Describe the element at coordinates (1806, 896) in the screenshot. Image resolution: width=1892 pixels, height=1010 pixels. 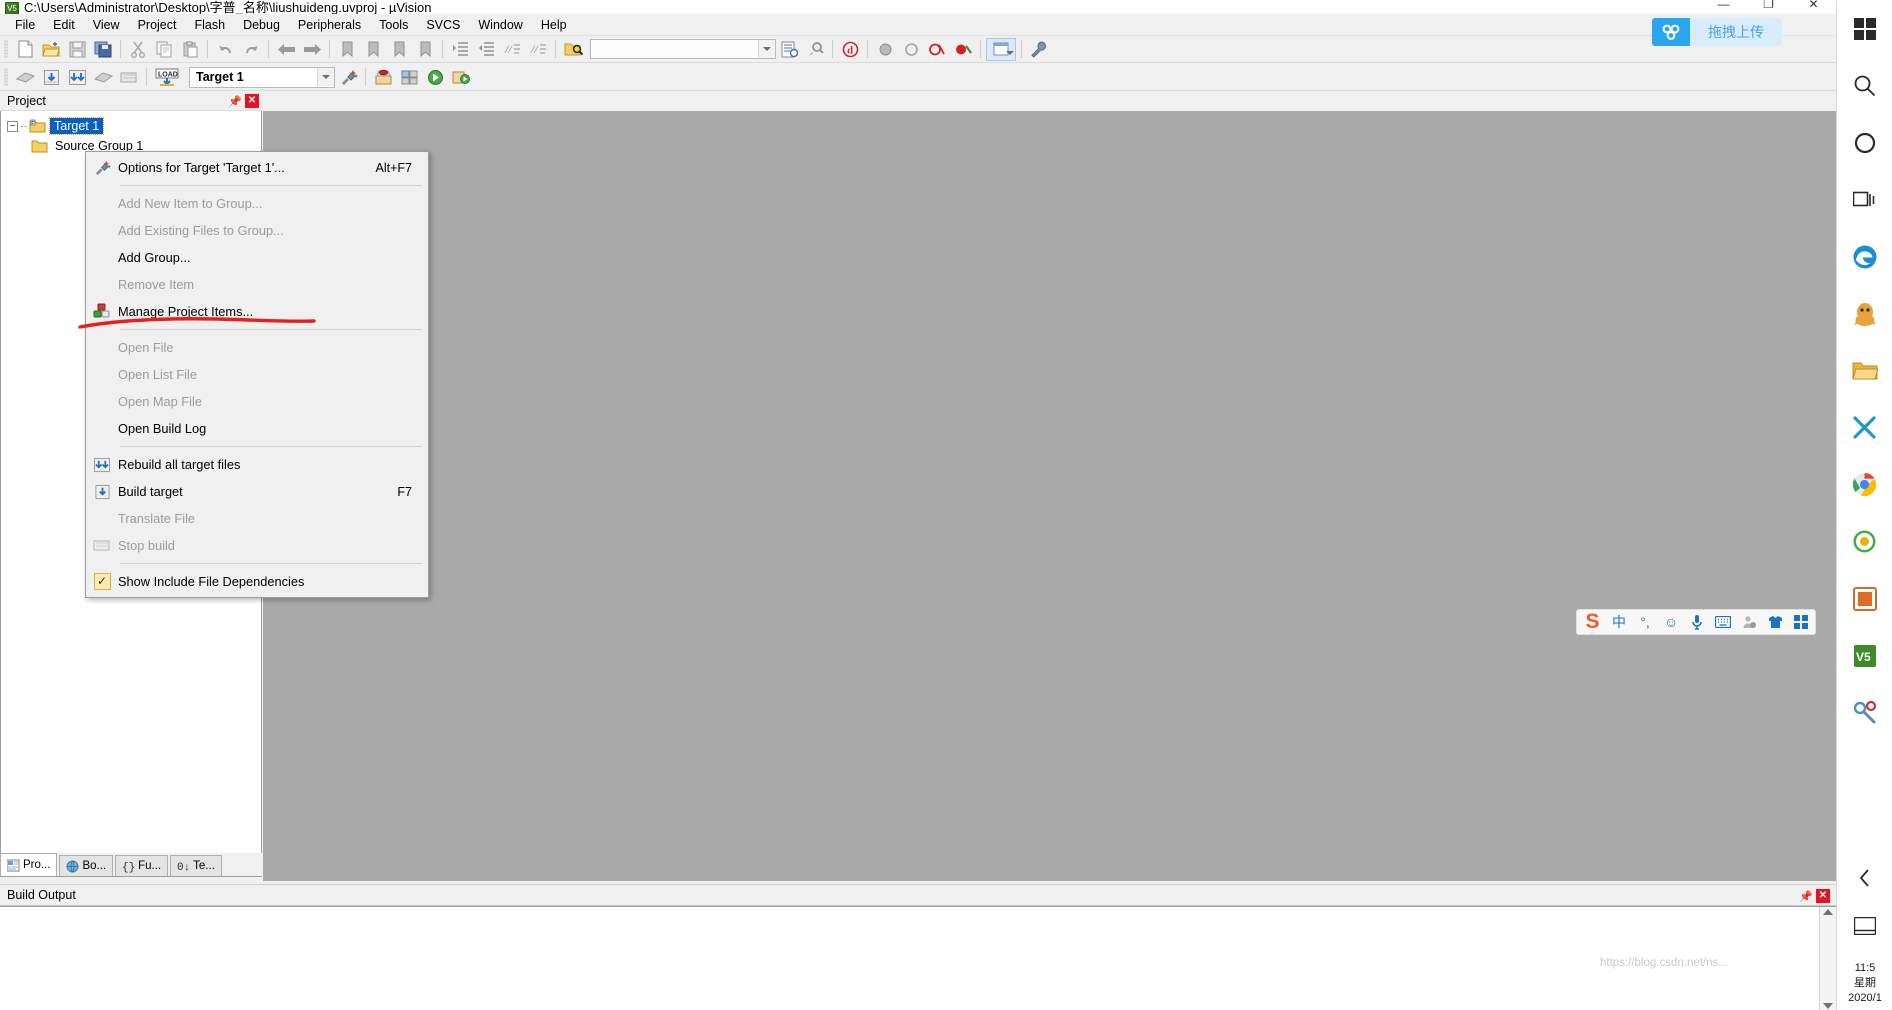
I see `pin-icon: 📌` at that location.